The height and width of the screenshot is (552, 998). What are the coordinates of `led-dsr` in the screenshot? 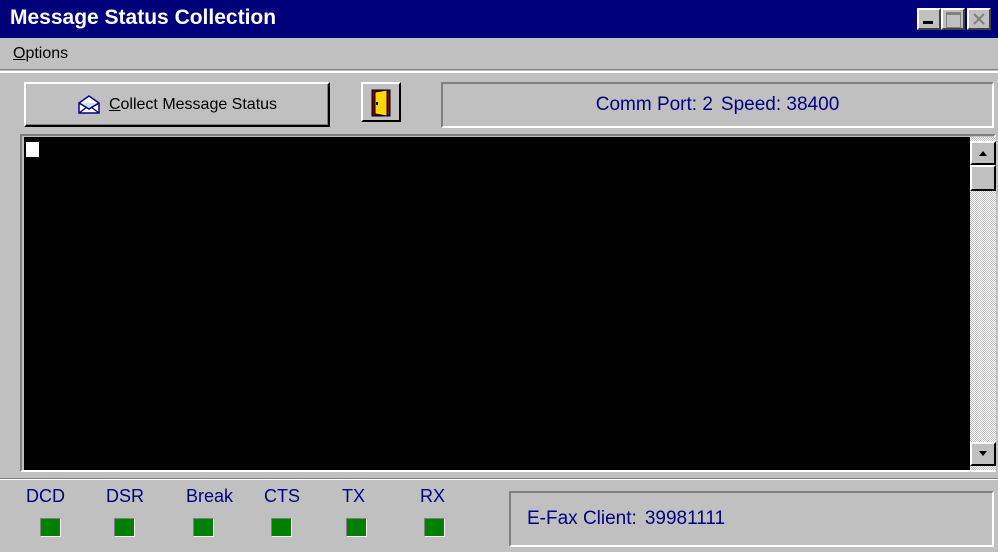 It's located at (124, 527).